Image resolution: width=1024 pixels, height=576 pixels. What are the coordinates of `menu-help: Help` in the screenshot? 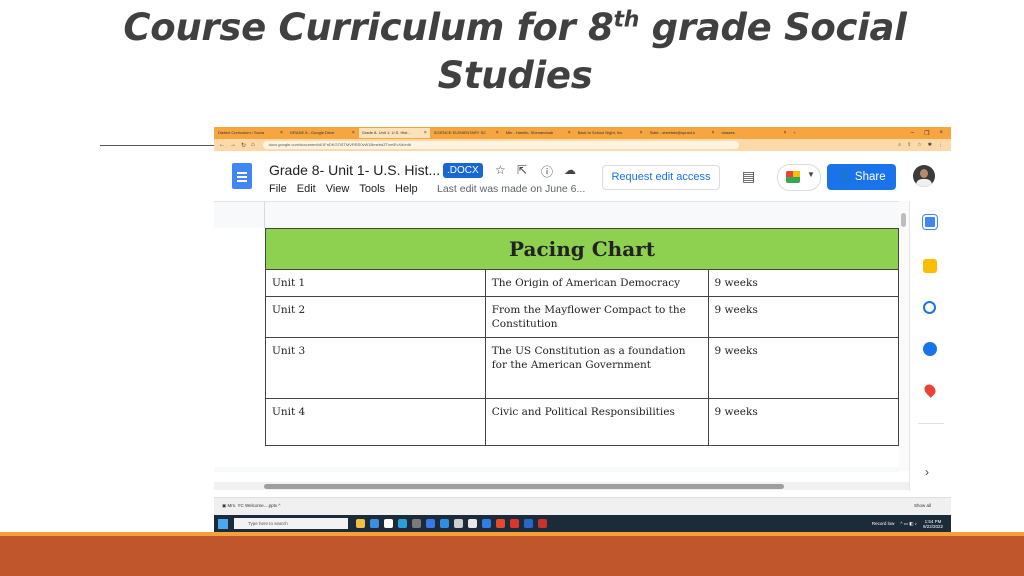 It's located at (406, 189).